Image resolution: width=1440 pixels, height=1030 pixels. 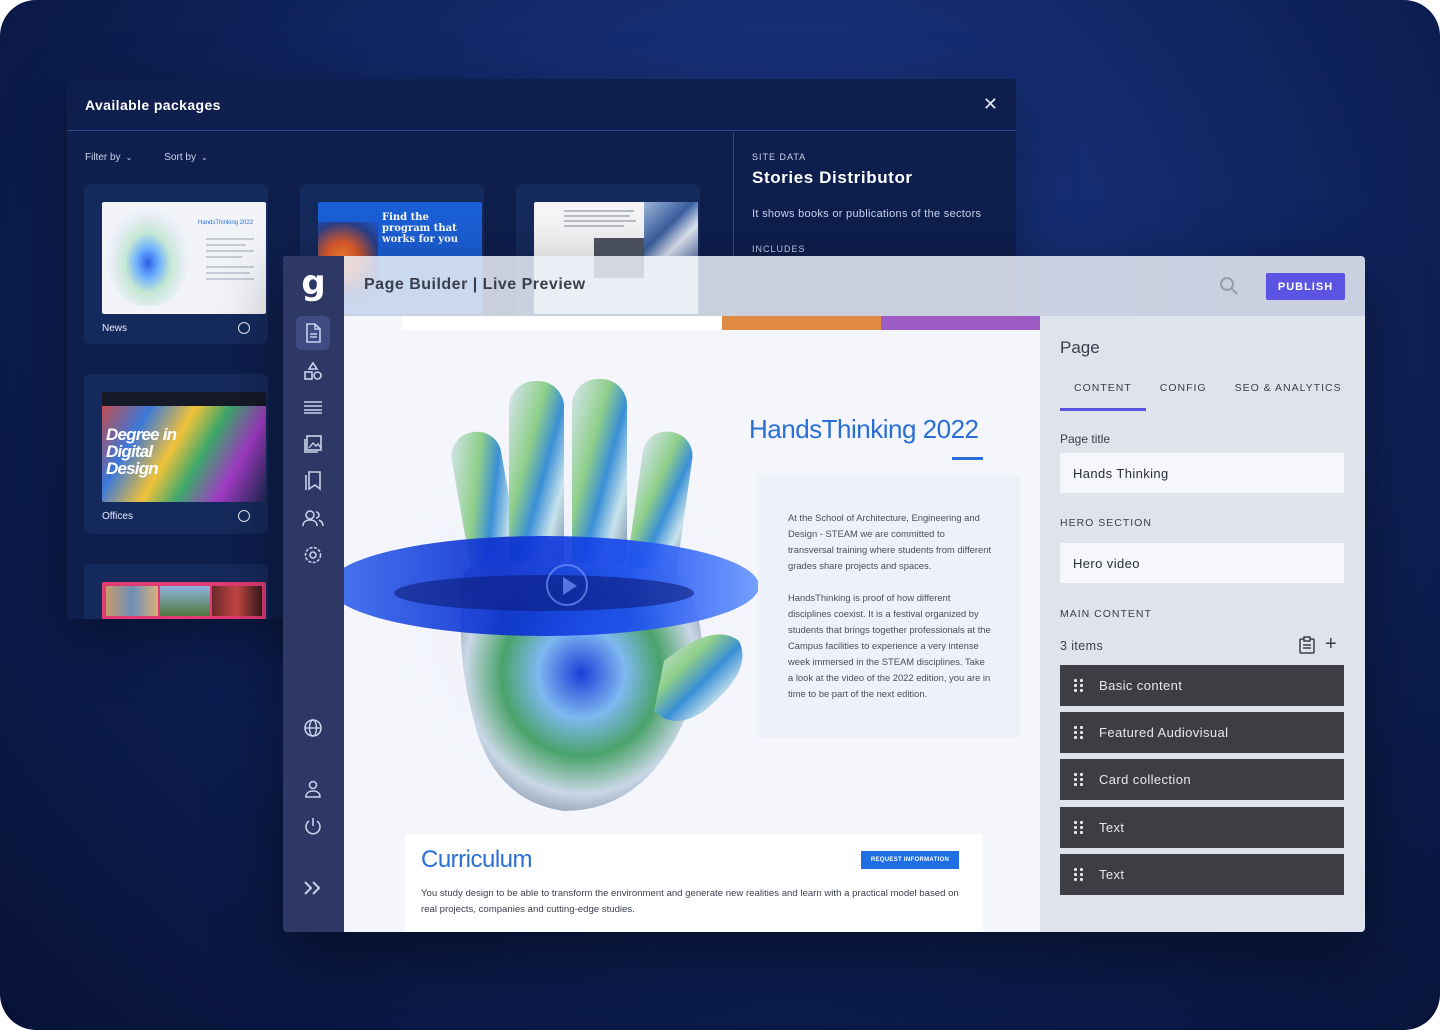 What do you see at coordinates (779, 249) in the screenshot?
I see `includes-label: INCLUDES` at bounding box center [779, 249].